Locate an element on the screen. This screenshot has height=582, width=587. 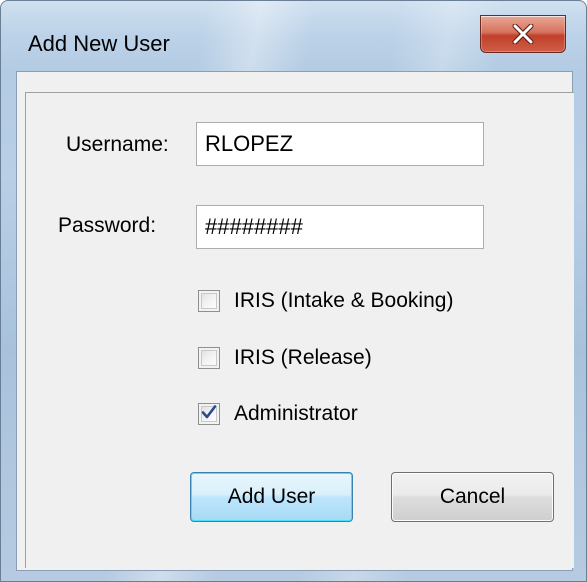
username-field is located at coordinates (340, 144).